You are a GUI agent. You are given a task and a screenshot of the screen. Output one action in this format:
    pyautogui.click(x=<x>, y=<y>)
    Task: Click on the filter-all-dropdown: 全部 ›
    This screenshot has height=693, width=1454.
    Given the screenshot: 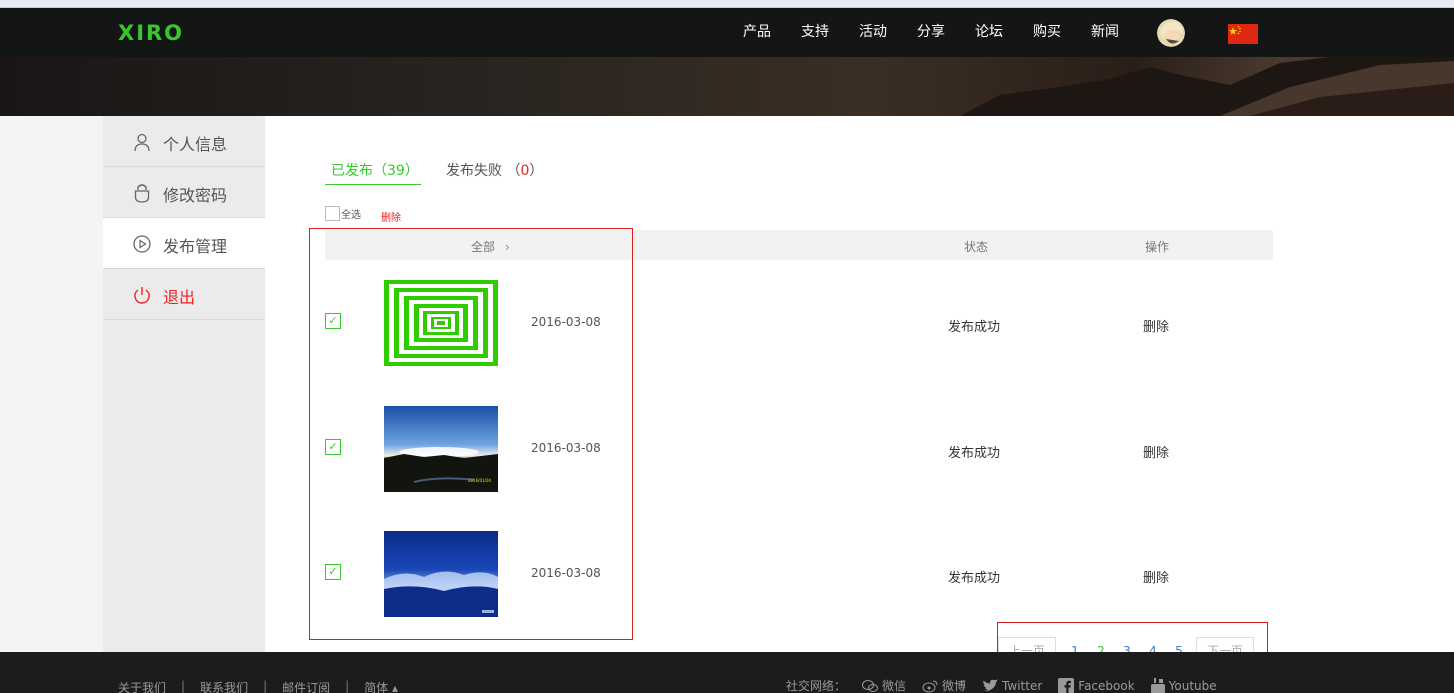 What is the action you would take?
    pyautogui.click(x=490, y=246)
    